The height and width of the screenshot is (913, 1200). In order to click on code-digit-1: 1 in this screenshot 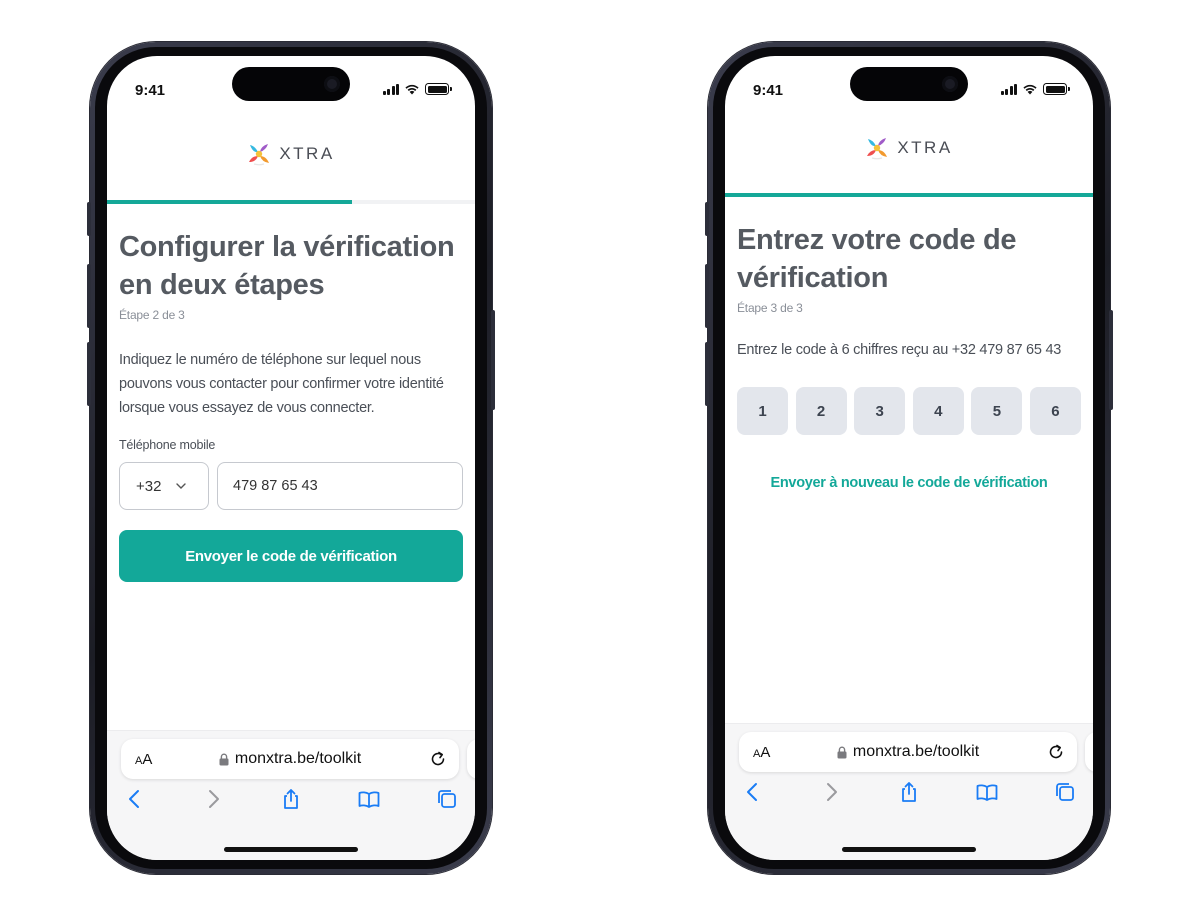, I will do `click(762, 411)`.